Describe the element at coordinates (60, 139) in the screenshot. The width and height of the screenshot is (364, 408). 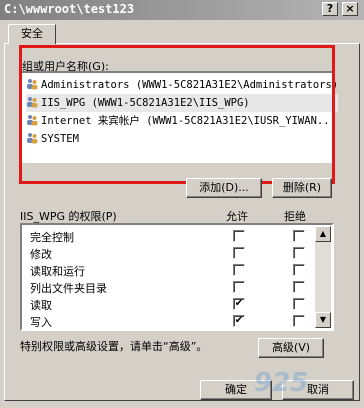
I see `user-list-item-label: SYSTEM` at that location.